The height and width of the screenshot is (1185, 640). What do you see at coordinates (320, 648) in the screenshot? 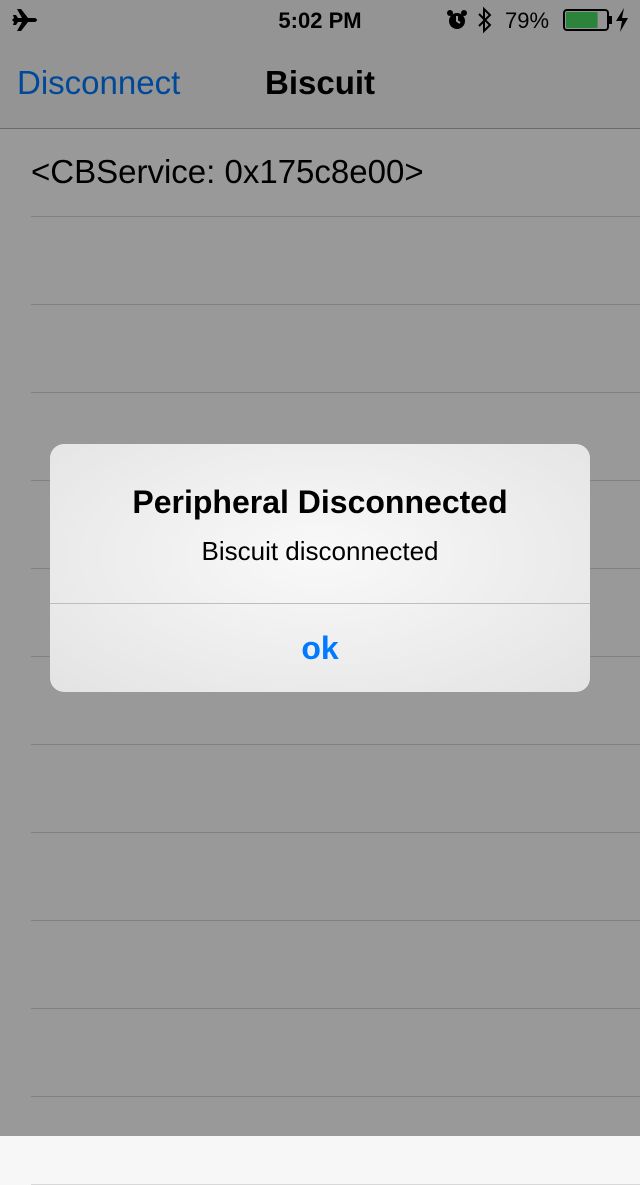
I see `ok-button: ok` at bounding box center [320, 648].